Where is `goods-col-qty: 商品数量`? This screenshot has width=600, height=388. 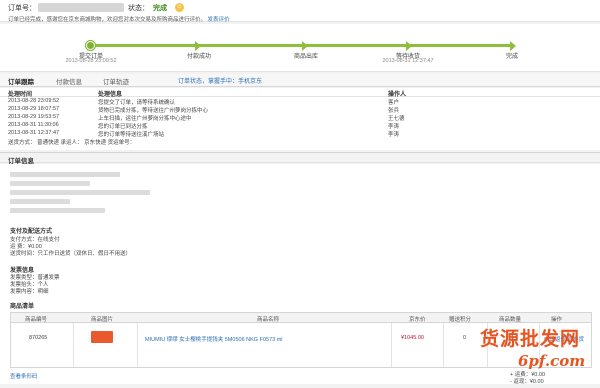
goods-col-qty: 商品数量 is located at coordinates (510, 320).